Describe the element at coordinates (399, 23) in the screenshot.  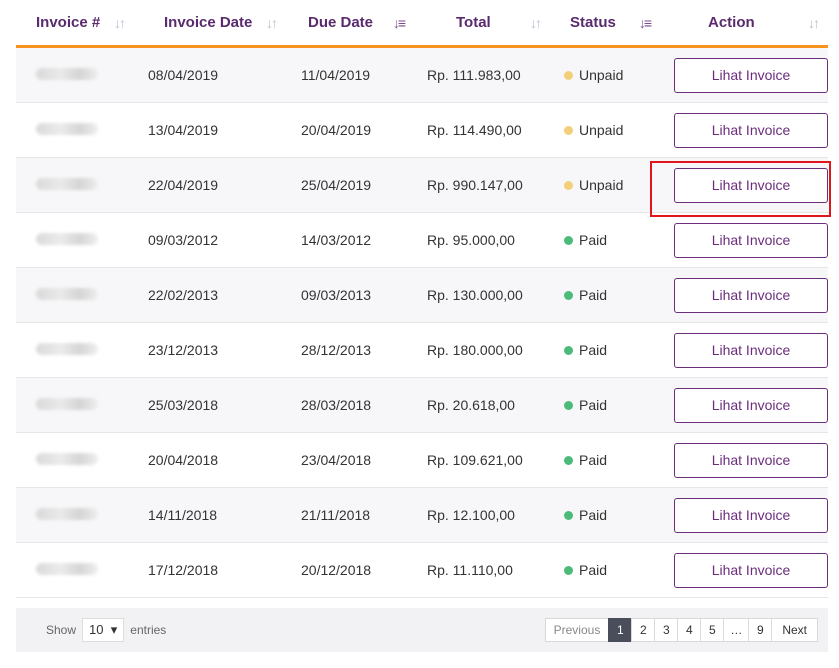
I see `sort-asc-icon: ↓≡` at that location.